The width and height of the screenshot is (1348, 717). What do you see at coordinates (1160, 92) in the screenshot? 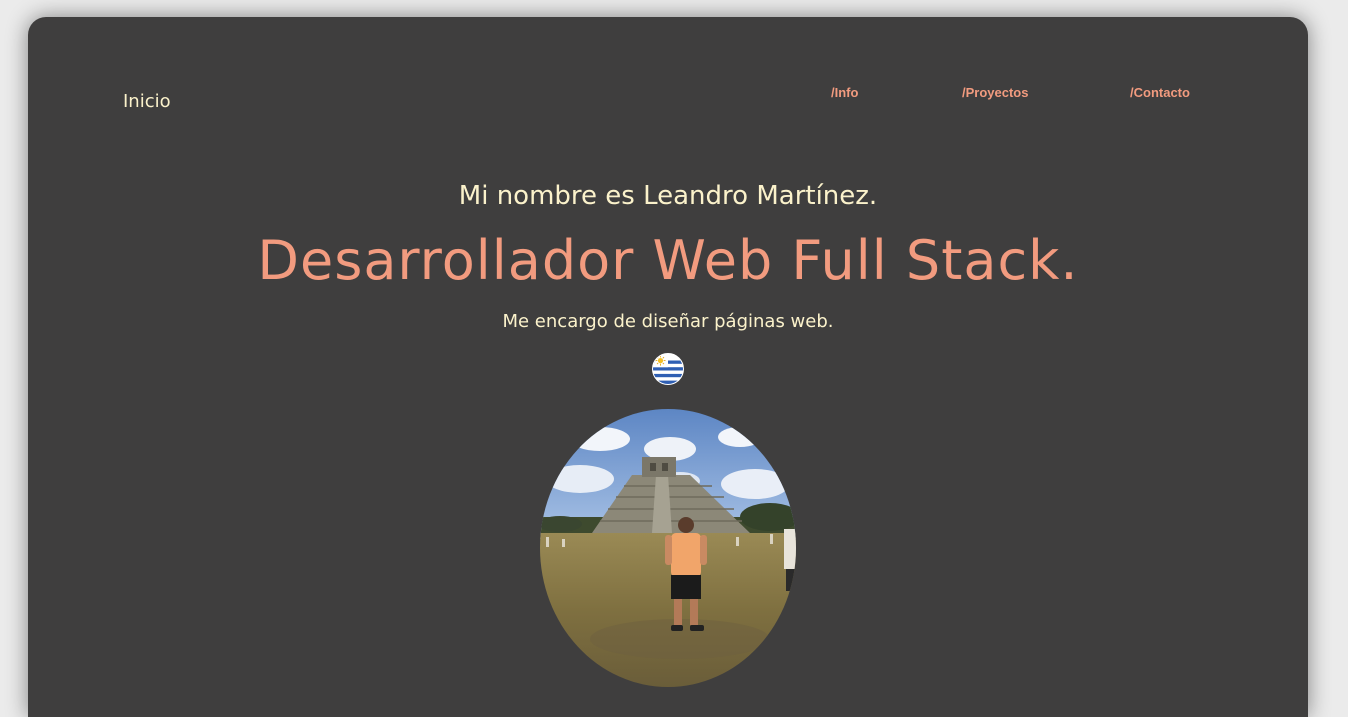
I see `nav-link-contacto: /Contacto` at bounding box center [1160, 92].